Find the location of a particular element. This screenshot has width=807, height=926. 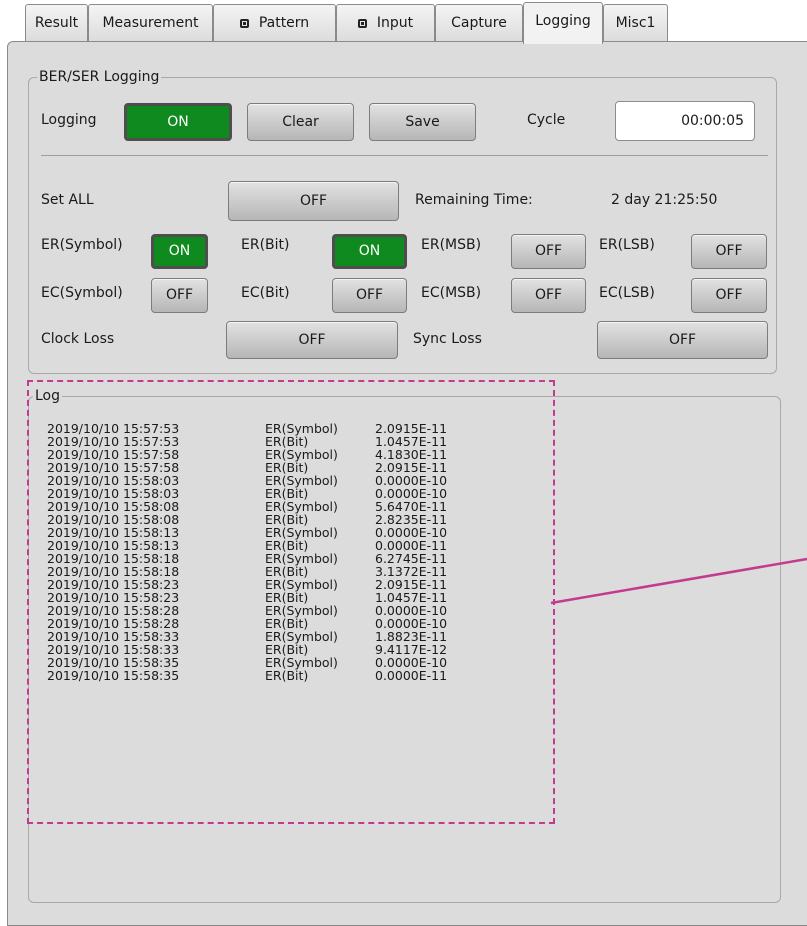

tab-misc1: Misc1 is located at coordinates (635, 22).